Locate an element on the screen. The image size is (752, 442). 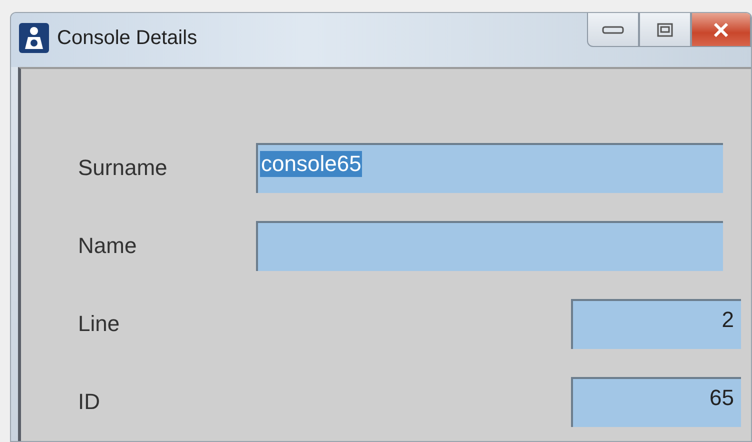
close-button is located at coordinates (721, 30).